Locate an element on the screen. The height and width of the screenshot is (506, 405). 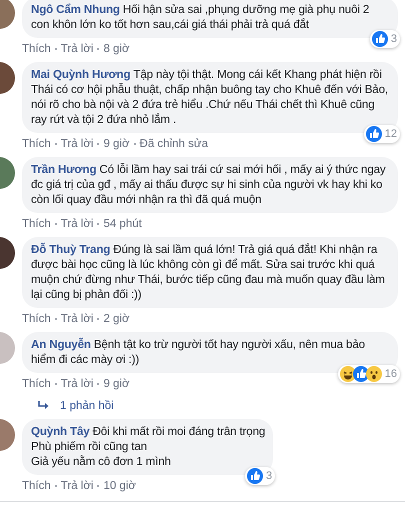
timestamp: 54 phút is located at coordinates (122, 224).